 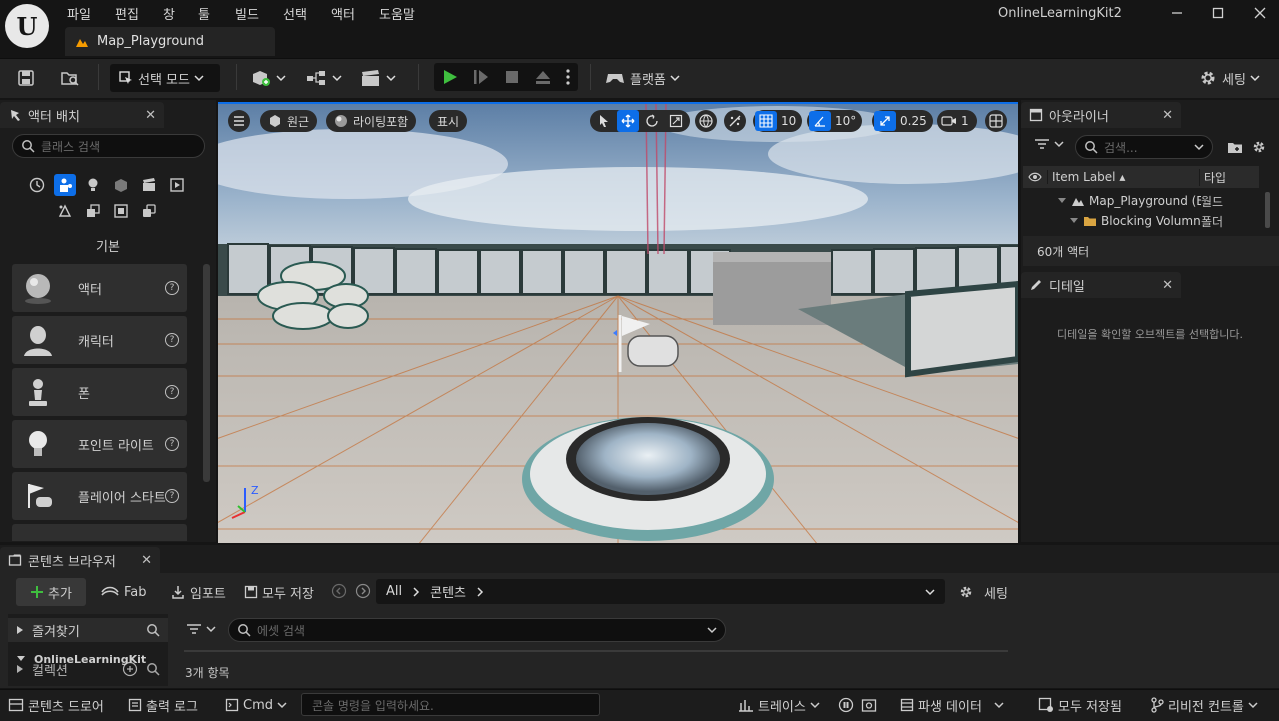 What do you see at coordinates (121, 185) in the screenshot?
I see `shapes-category-icon` at bounding box center [121, 185].